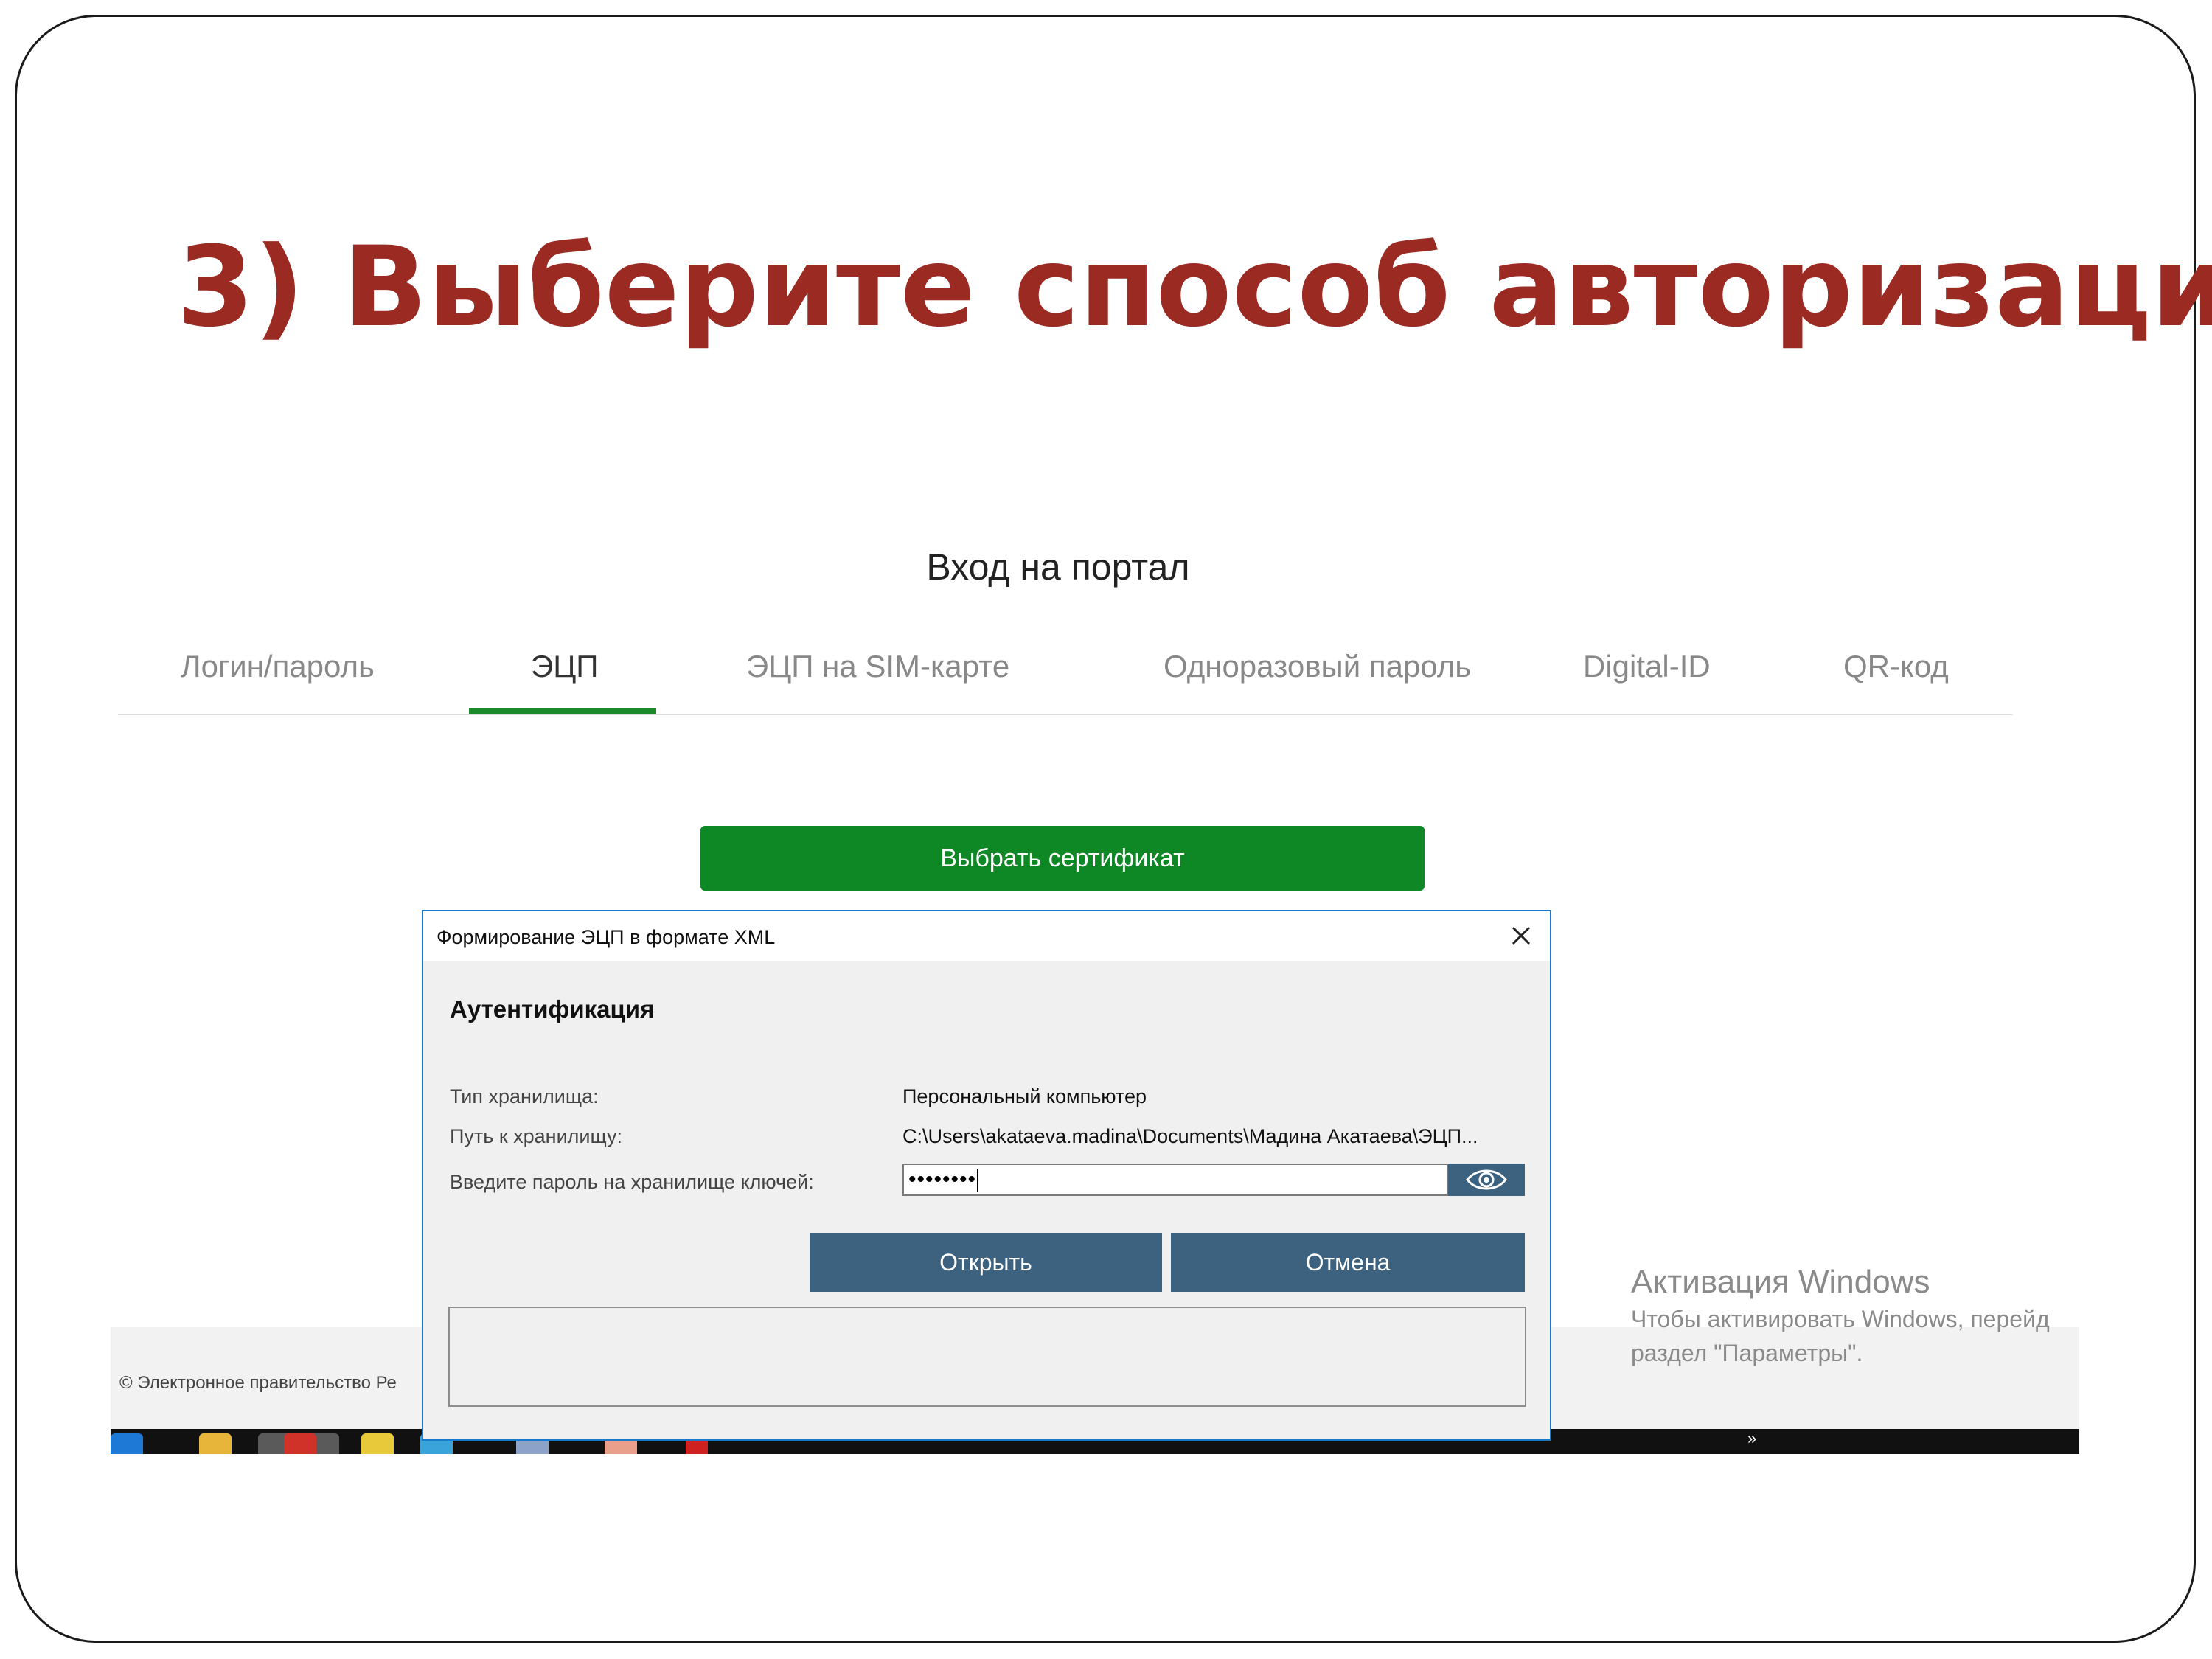 This screenshot has width=2212, height=1659. Describe the element at coordinates (536, 1136) in the screenshot. I see `storage-path-label: Путь к хранилищу:` at that location.